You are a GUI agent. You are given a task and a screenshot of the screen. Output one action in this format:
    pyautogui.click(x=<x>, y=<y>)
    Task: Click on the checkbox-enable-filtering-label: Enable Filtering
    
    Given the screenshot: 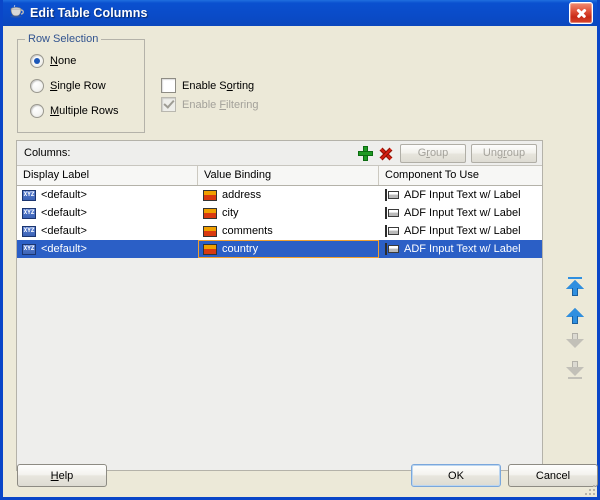 What is the action you would take?
    pyautogui.click(x=220, y=104)
    